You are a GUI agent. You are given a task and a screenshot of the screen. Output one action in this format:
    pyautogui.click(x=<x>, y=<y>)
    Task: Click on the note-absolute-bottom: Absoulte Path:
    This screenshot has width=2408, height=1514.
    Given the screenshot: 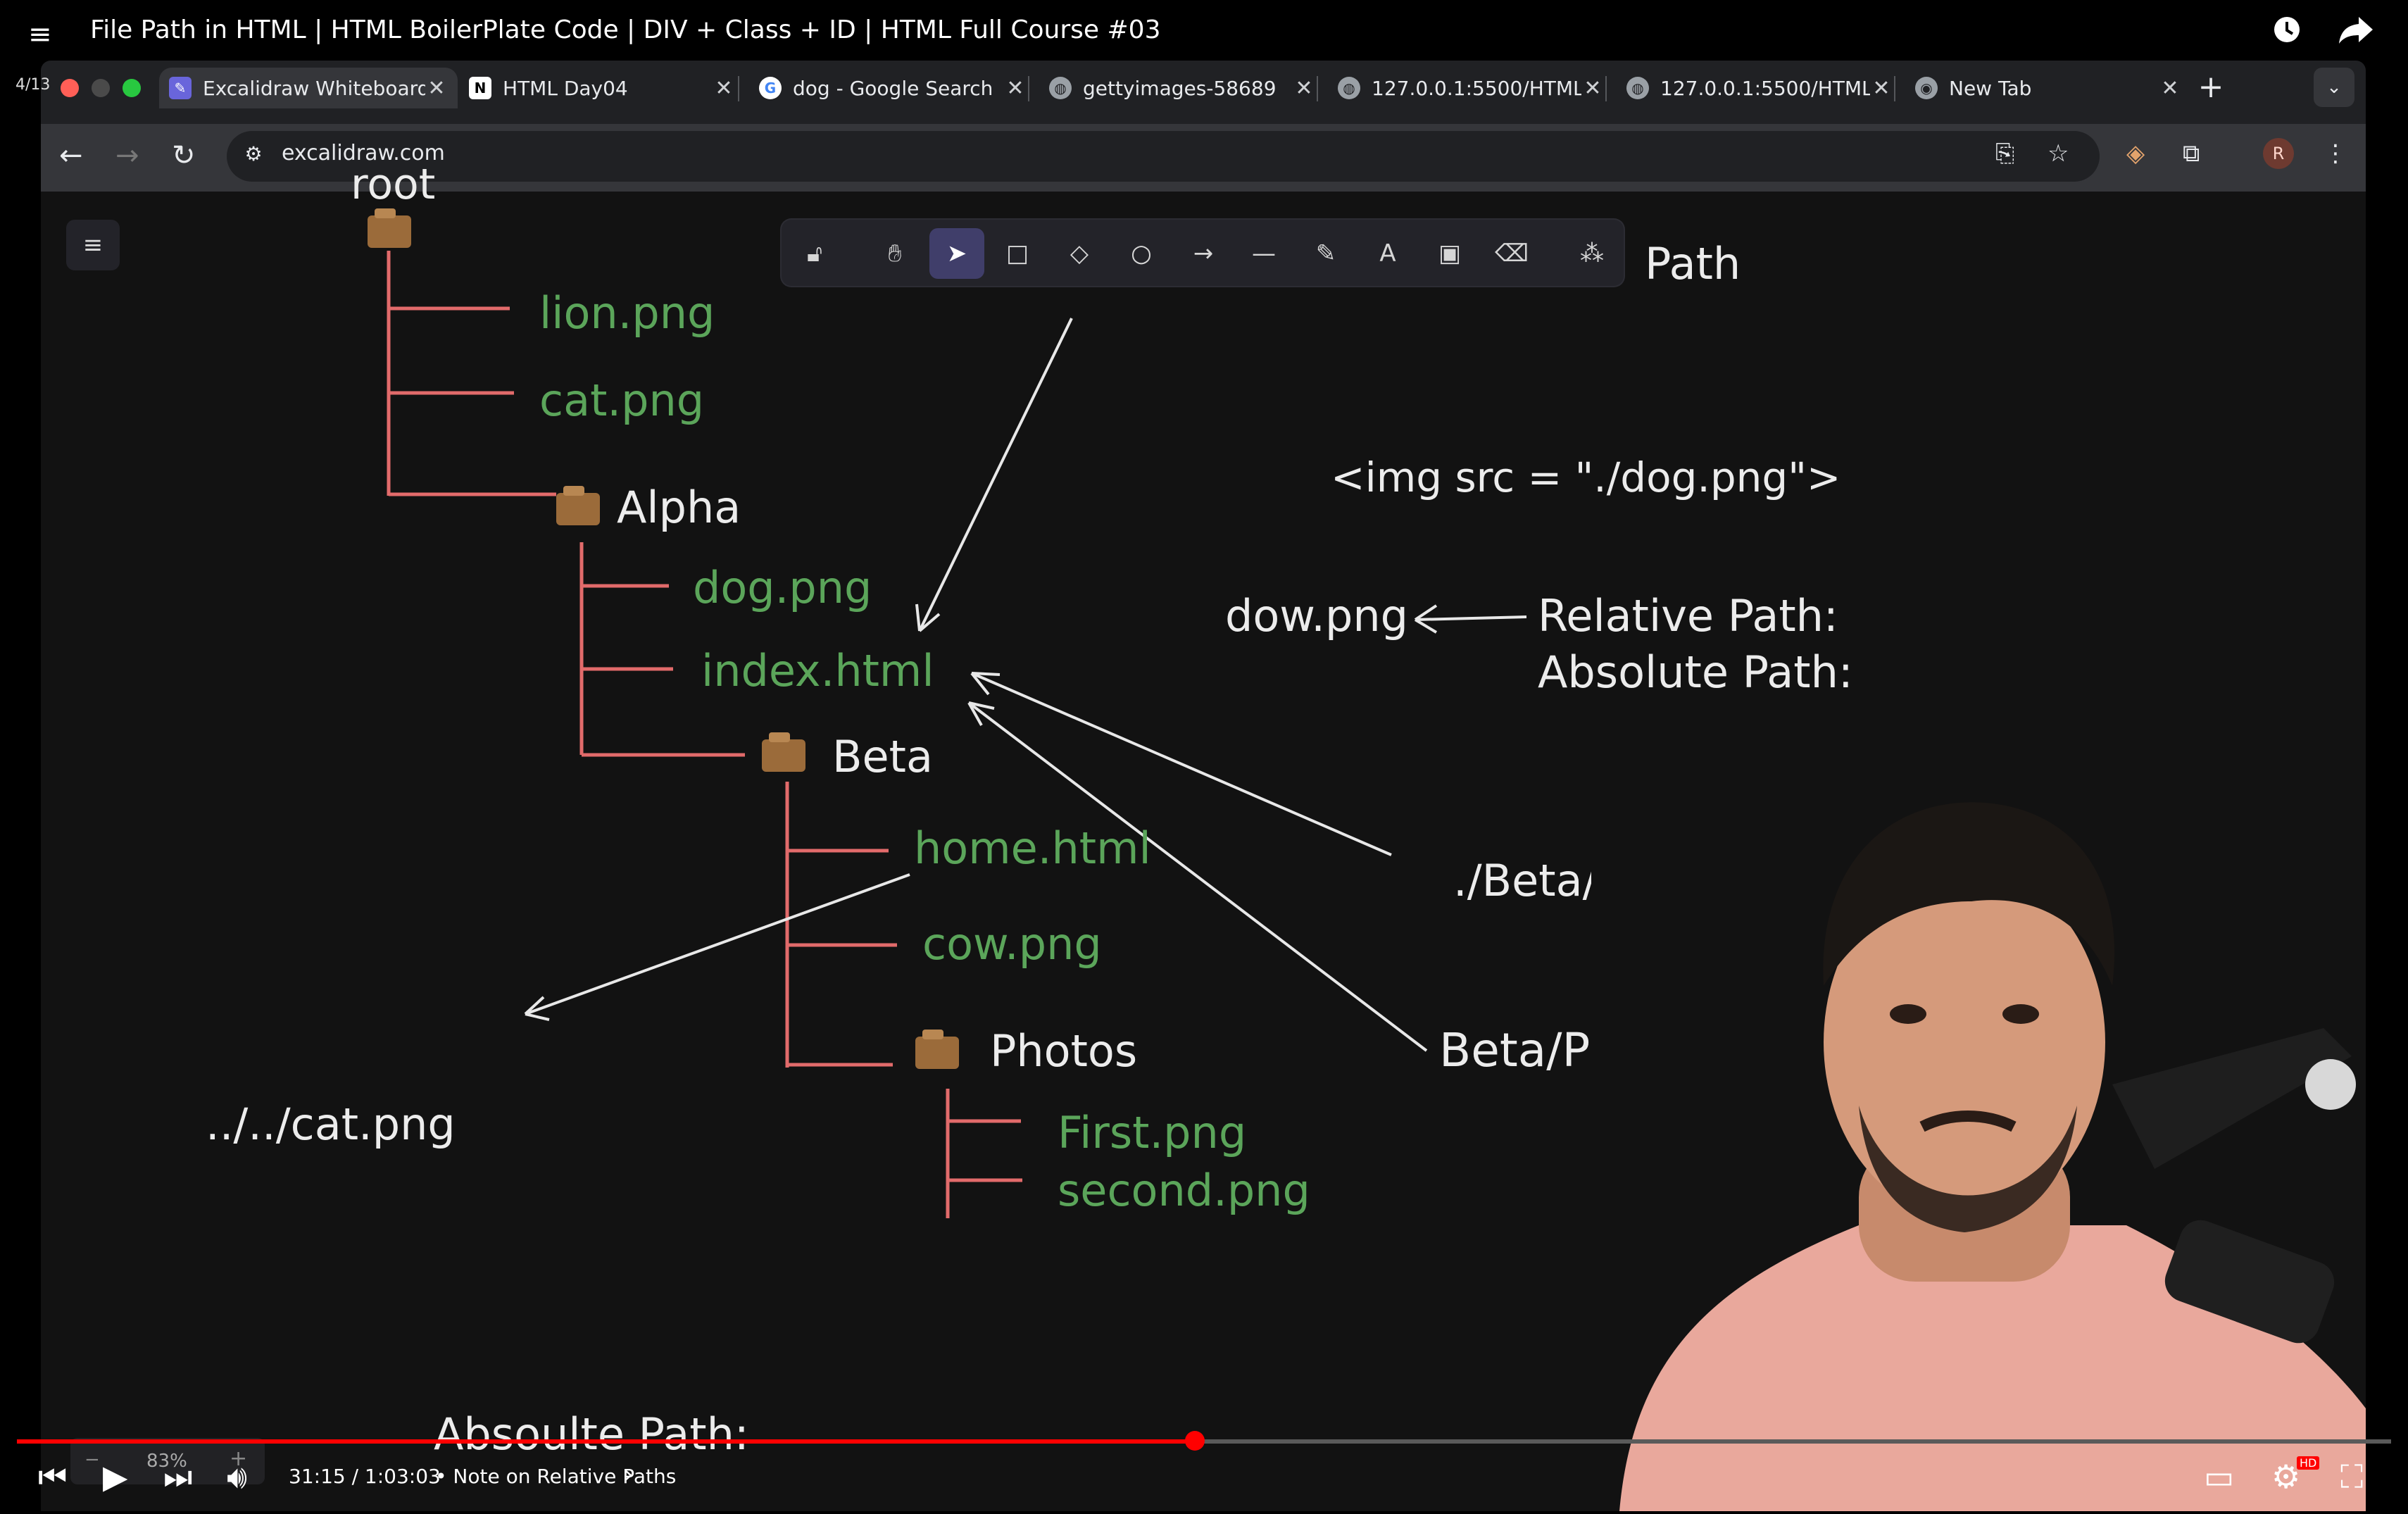 What is the action you would take?
    pyautogui.click(x=591, y=1434)
    